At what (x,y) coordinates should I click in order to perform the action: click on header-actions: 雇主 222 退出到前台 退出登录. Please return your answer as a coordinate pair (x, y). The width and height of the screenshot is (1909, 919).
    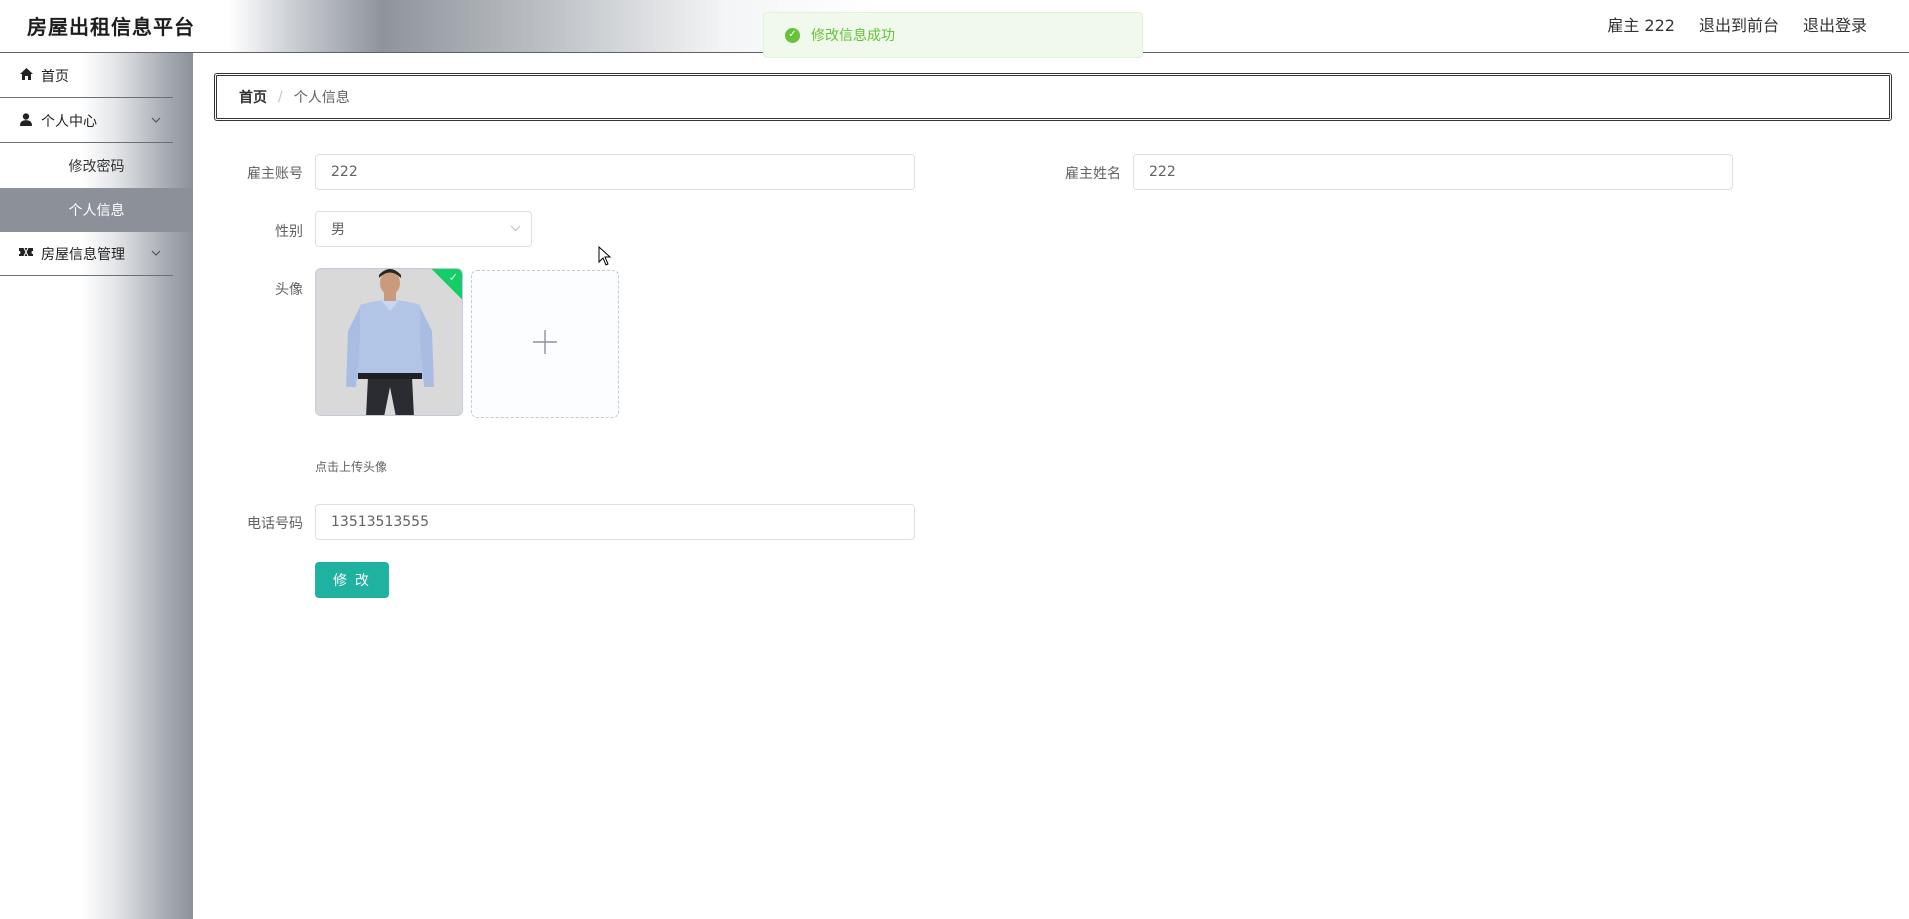
    Looking at the image, I should click on (1737, 24).